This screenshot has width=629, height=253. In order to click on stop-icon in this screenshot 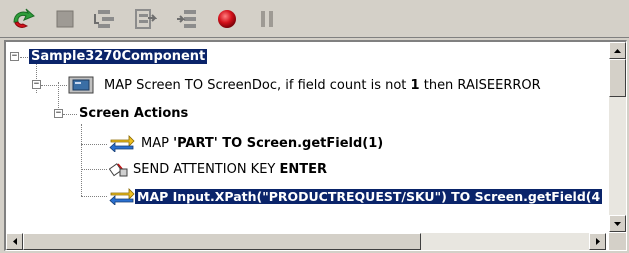, I will do `click(65, 19)`.